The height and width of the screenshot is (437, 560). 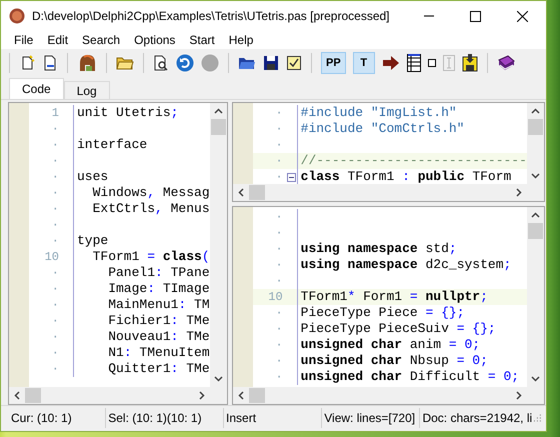 I want to click on save-icon, so click(x=271, y=63).